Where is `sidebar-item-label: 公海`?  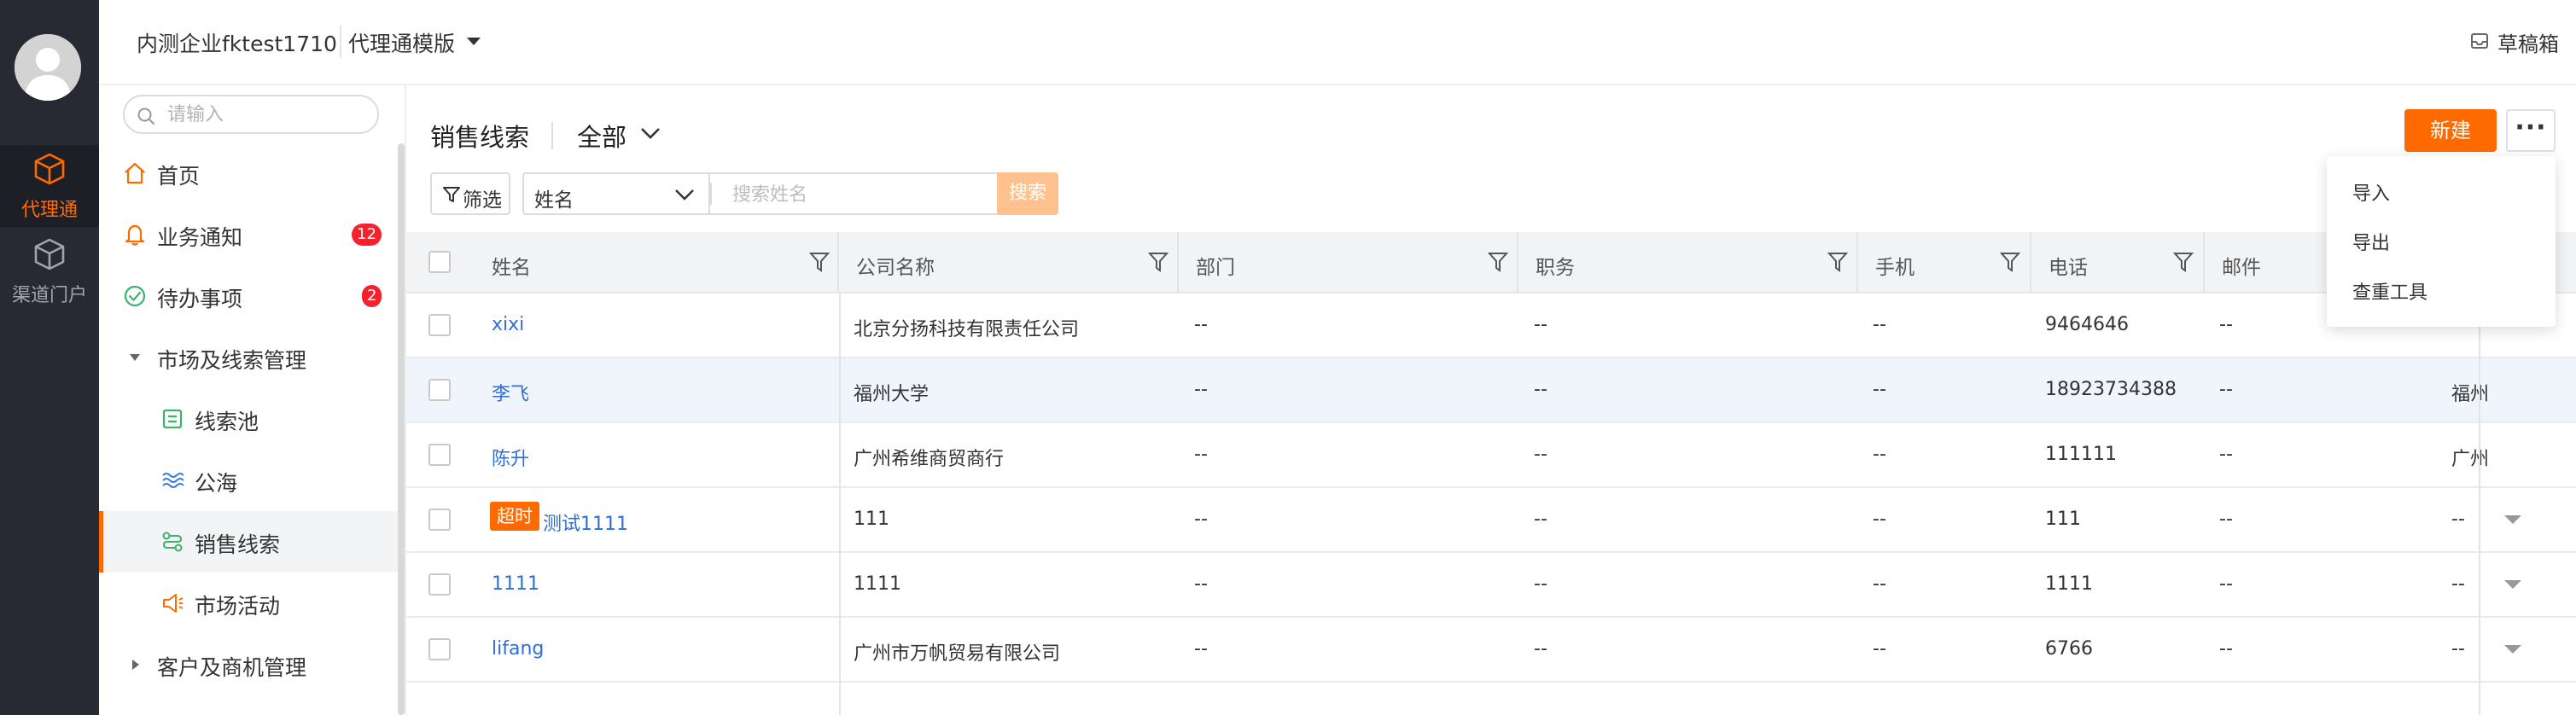 sidebar-item-label: 公海 is located at coordinates (216, 484).